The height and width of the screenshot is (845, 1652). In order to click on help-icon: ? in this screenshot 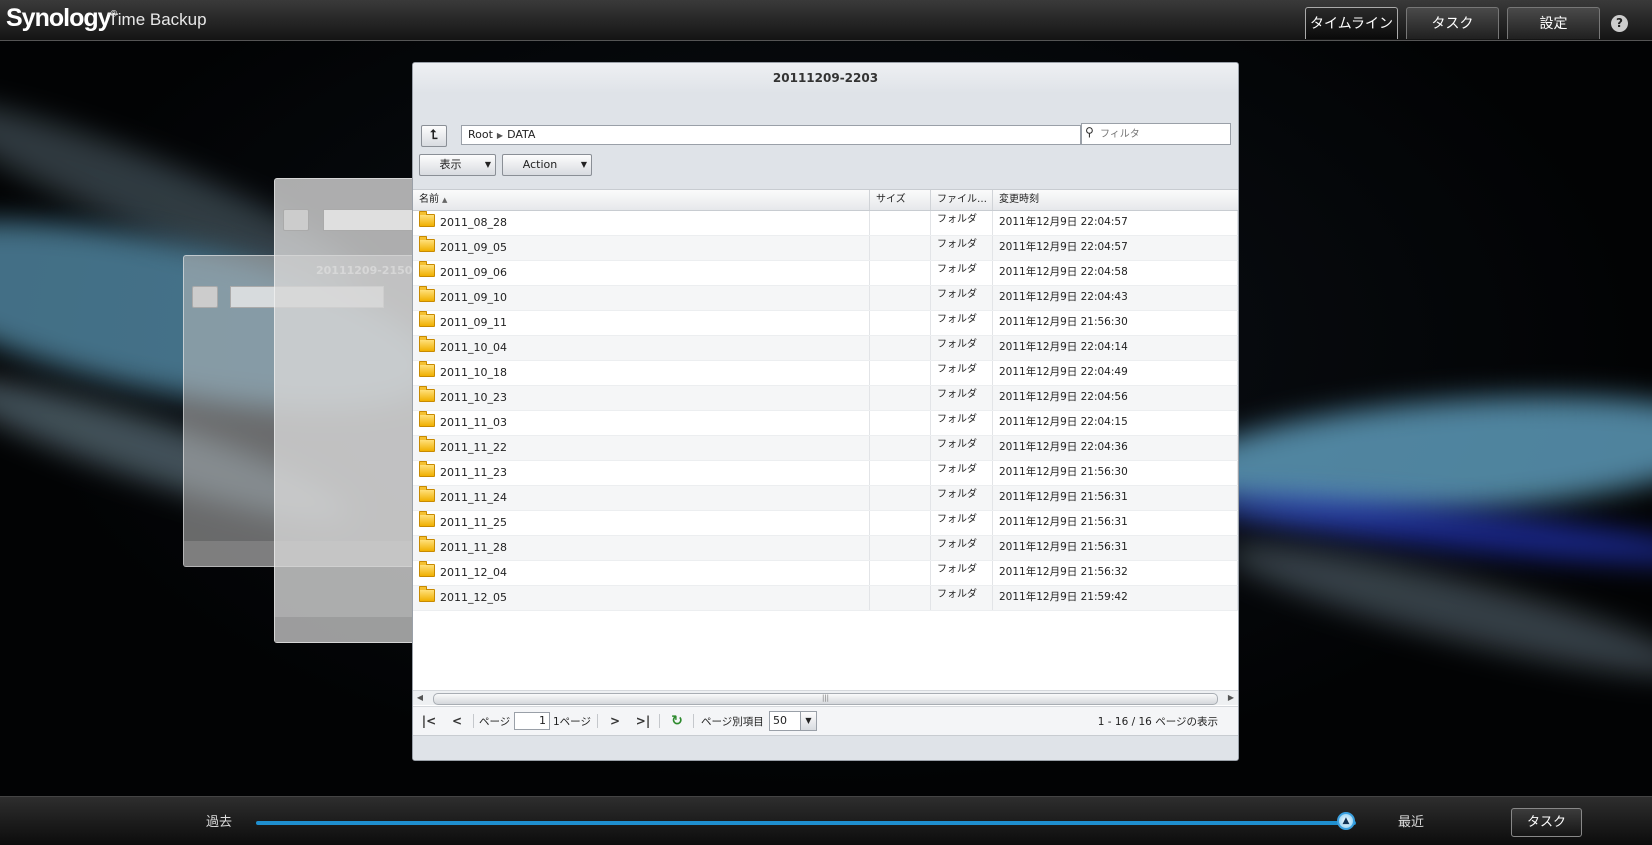, I will do `click(1619, 23)`.